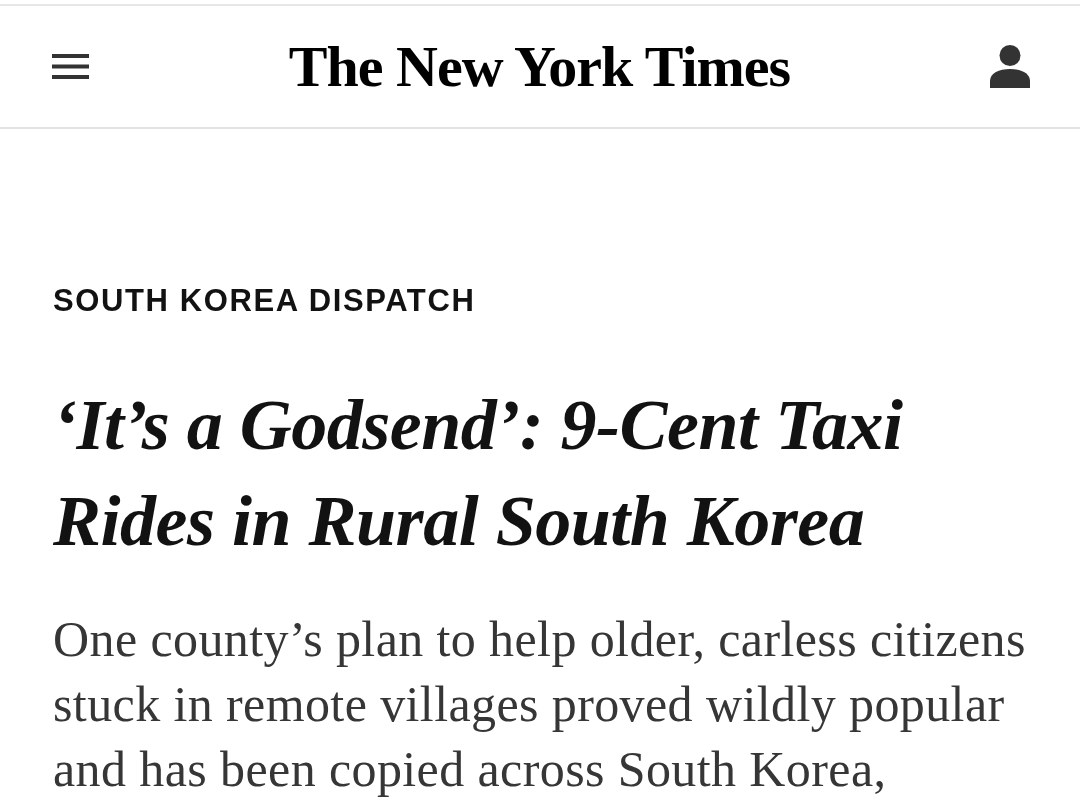  I want to click on section-label: SOUTH KOREA DISPATCH, so click(264, 301).